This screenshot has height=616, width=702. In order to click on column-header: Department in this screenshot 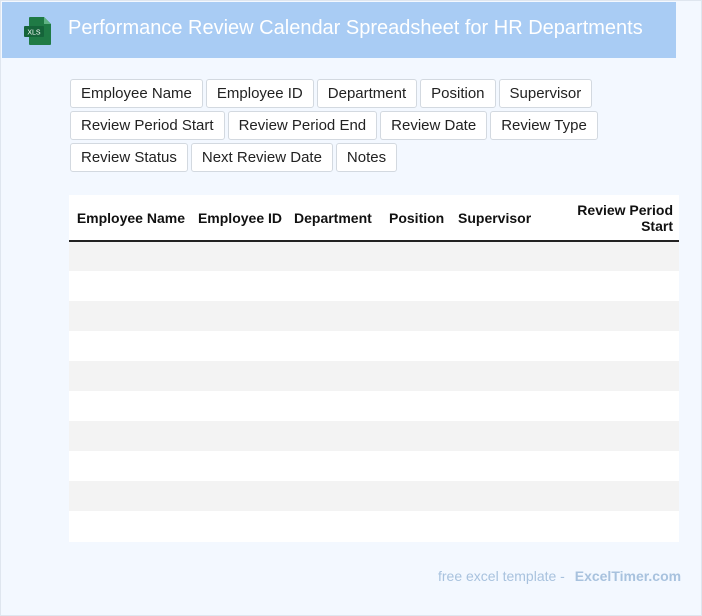, I will do `click(335, 218)`.